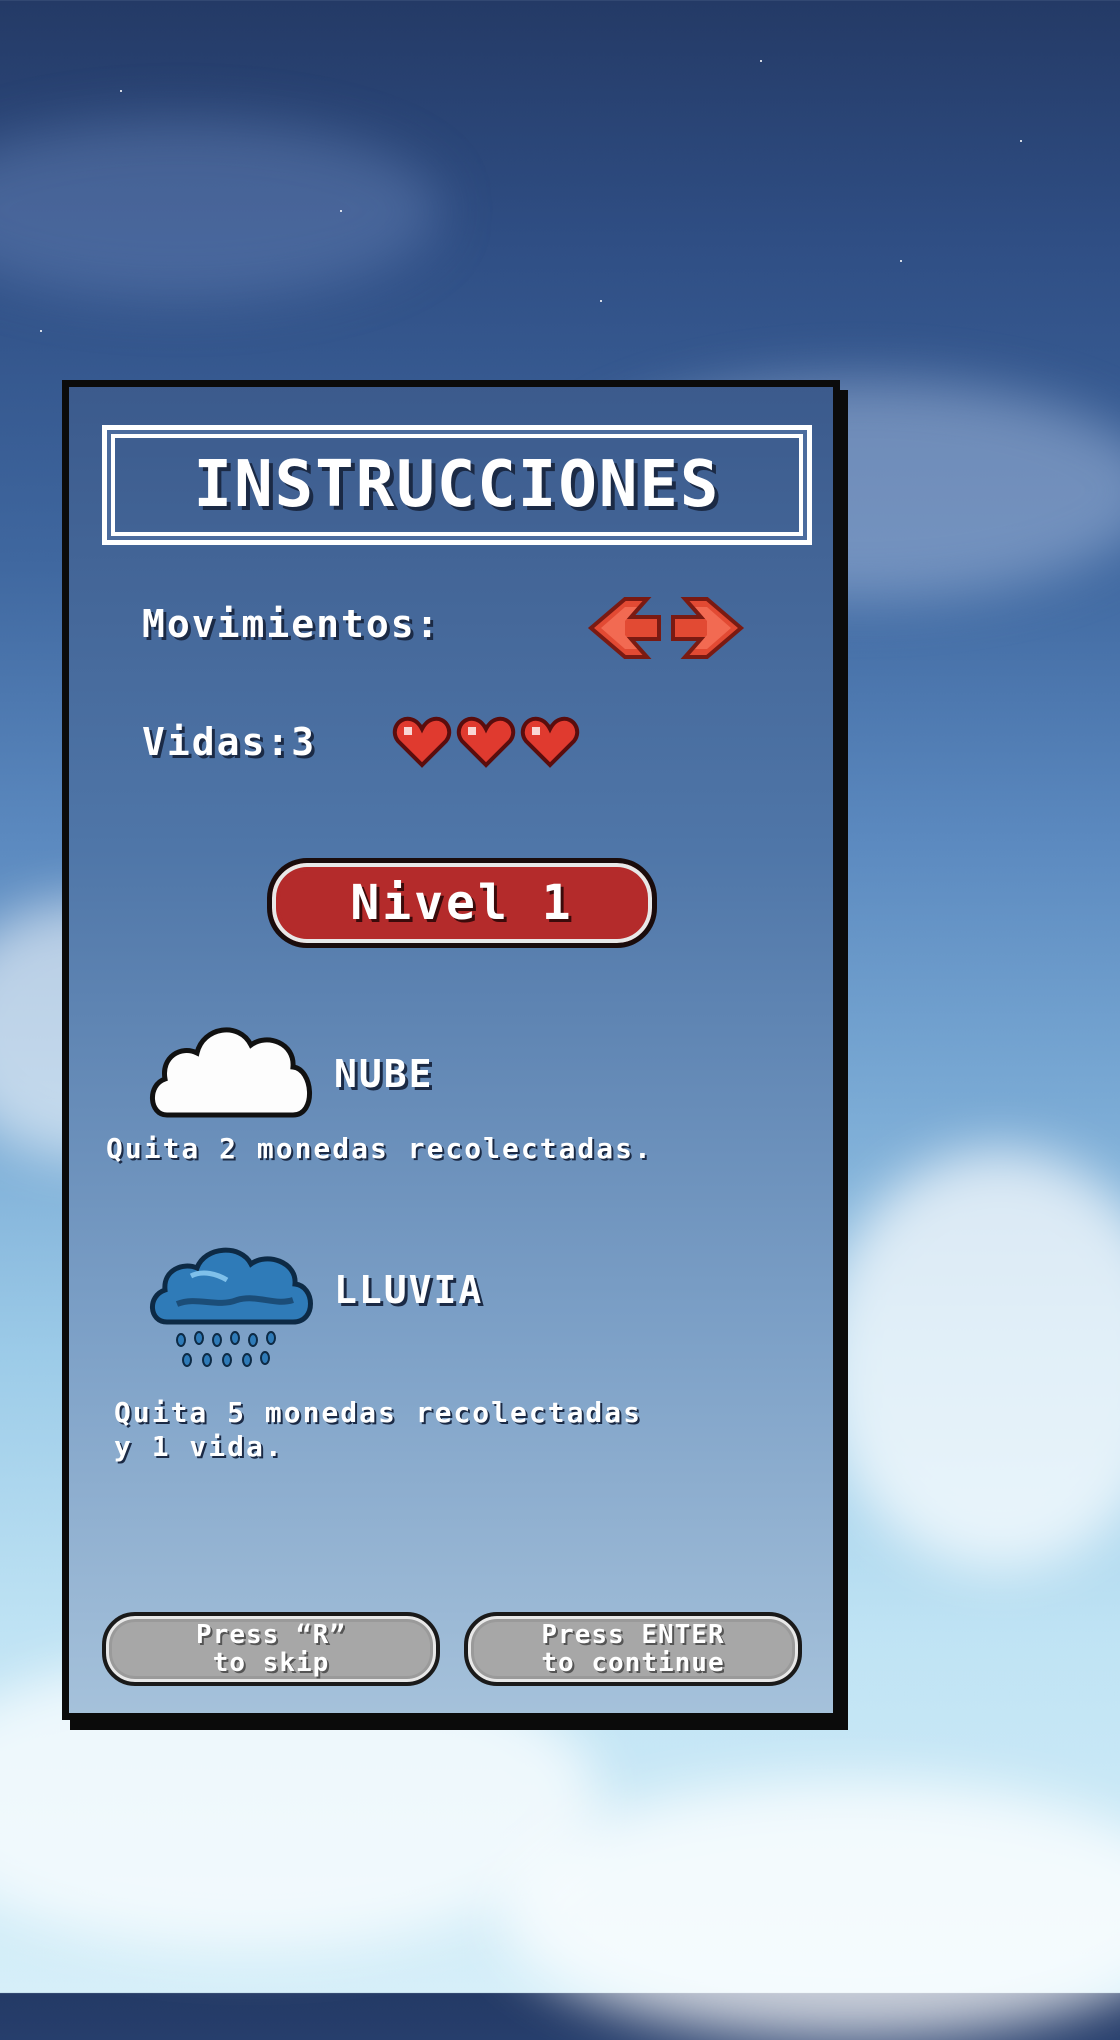  What do you see at coordinates (199, 1446) in the screenshot?
I see `lluvia-description-line2: y 1 vida.` at bounding box center [199, 1446].